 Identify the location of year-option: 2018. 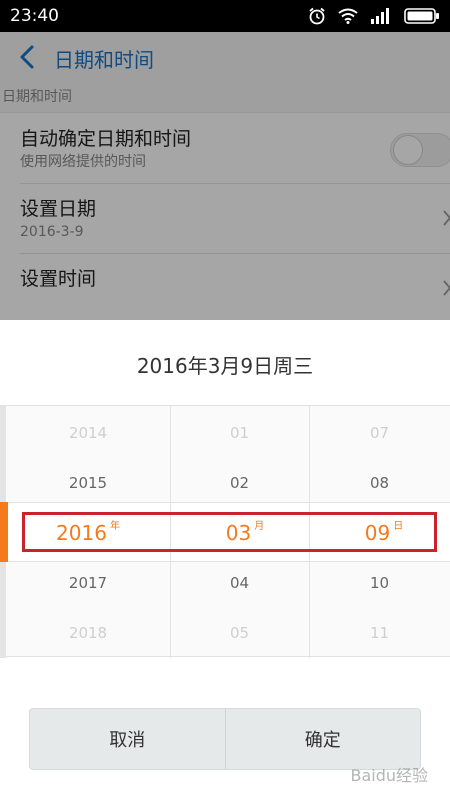
(88, 633).